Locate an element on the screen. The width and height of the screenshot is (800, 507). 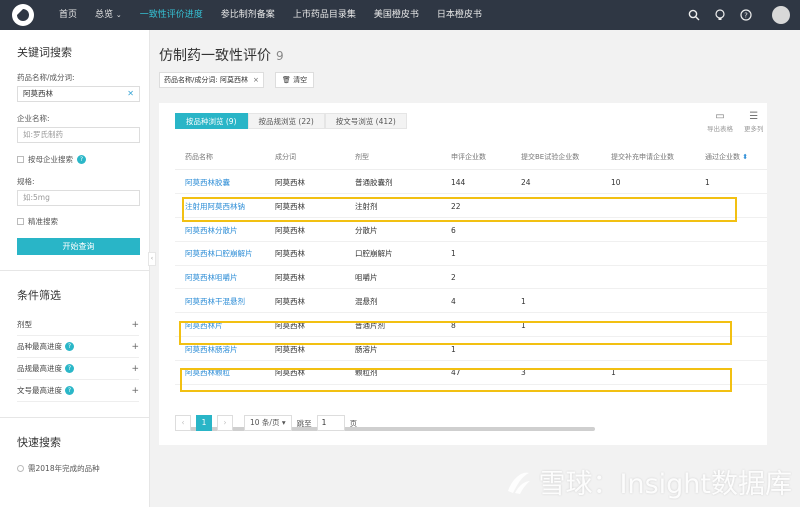
collapse-sidebar-icon: ‹ is located at coordinates (152, 259).